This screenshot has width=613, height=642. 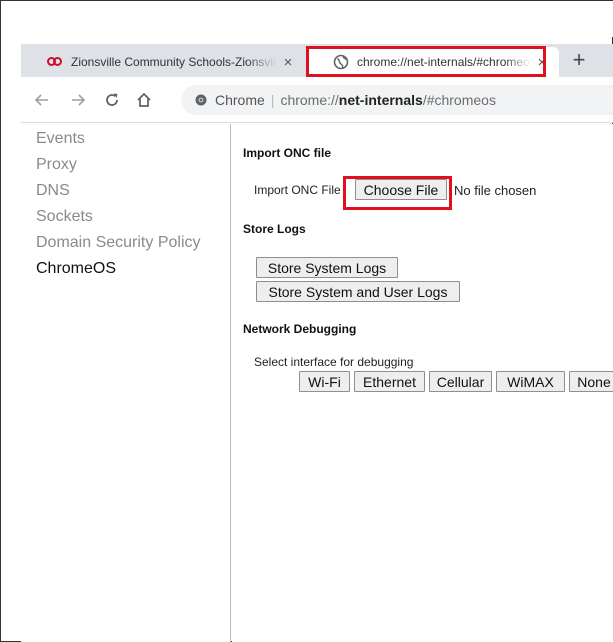 I want to click on interface-wimax-button: WiMAX, so click(x=530, y=381).